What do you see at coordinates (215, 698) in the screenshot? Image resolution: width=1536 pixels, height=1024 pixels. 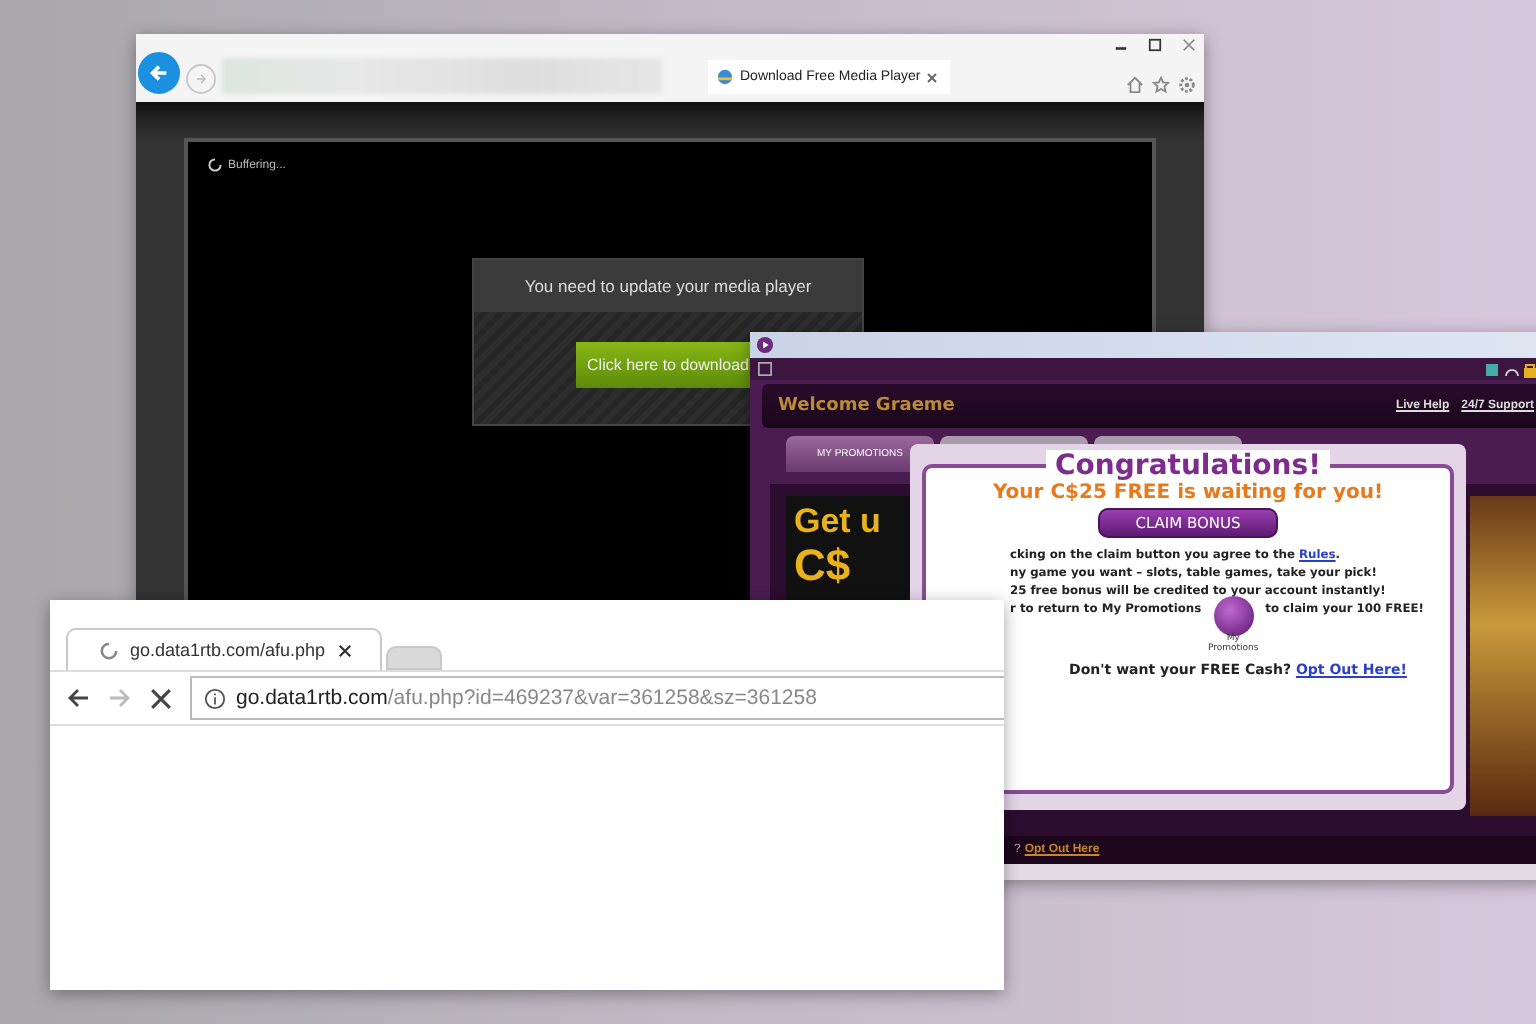 I see `info-icon` at bounding box center [215, 698].